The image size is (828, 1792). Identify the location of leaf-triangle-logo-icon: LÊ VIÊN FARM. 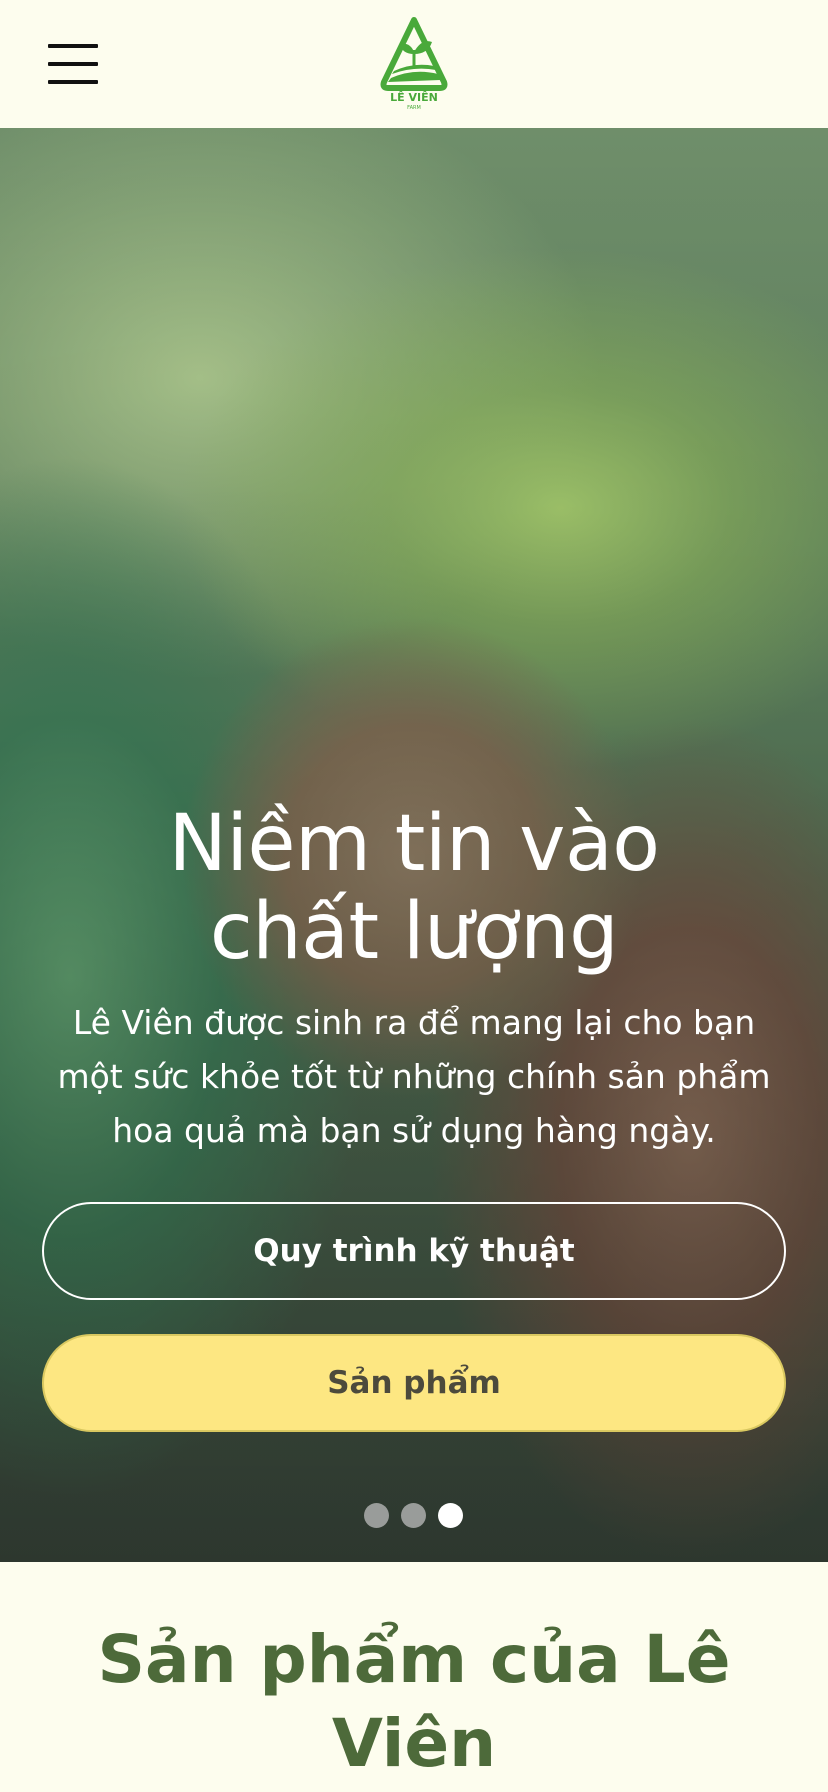
(414, 64).